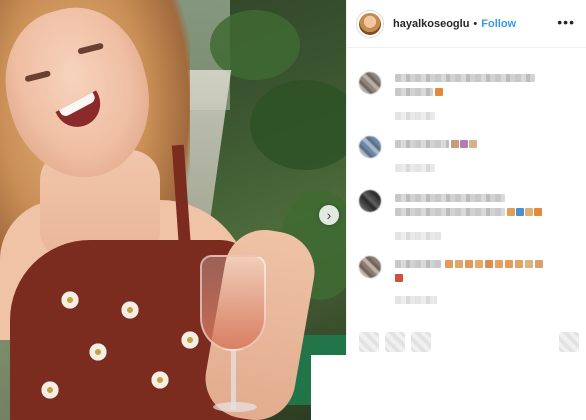 This screenshot has height=420, width=586. I want to click on photo-glass-base, so click(235, 407).